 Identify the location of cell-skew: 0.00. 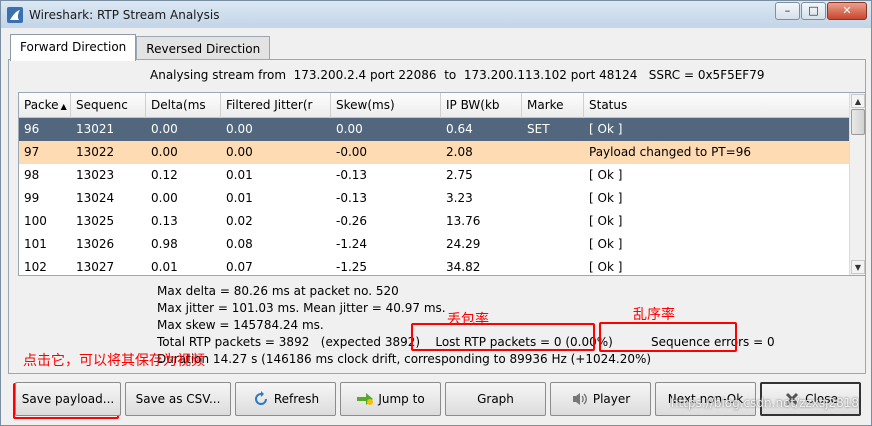
(349, 129).